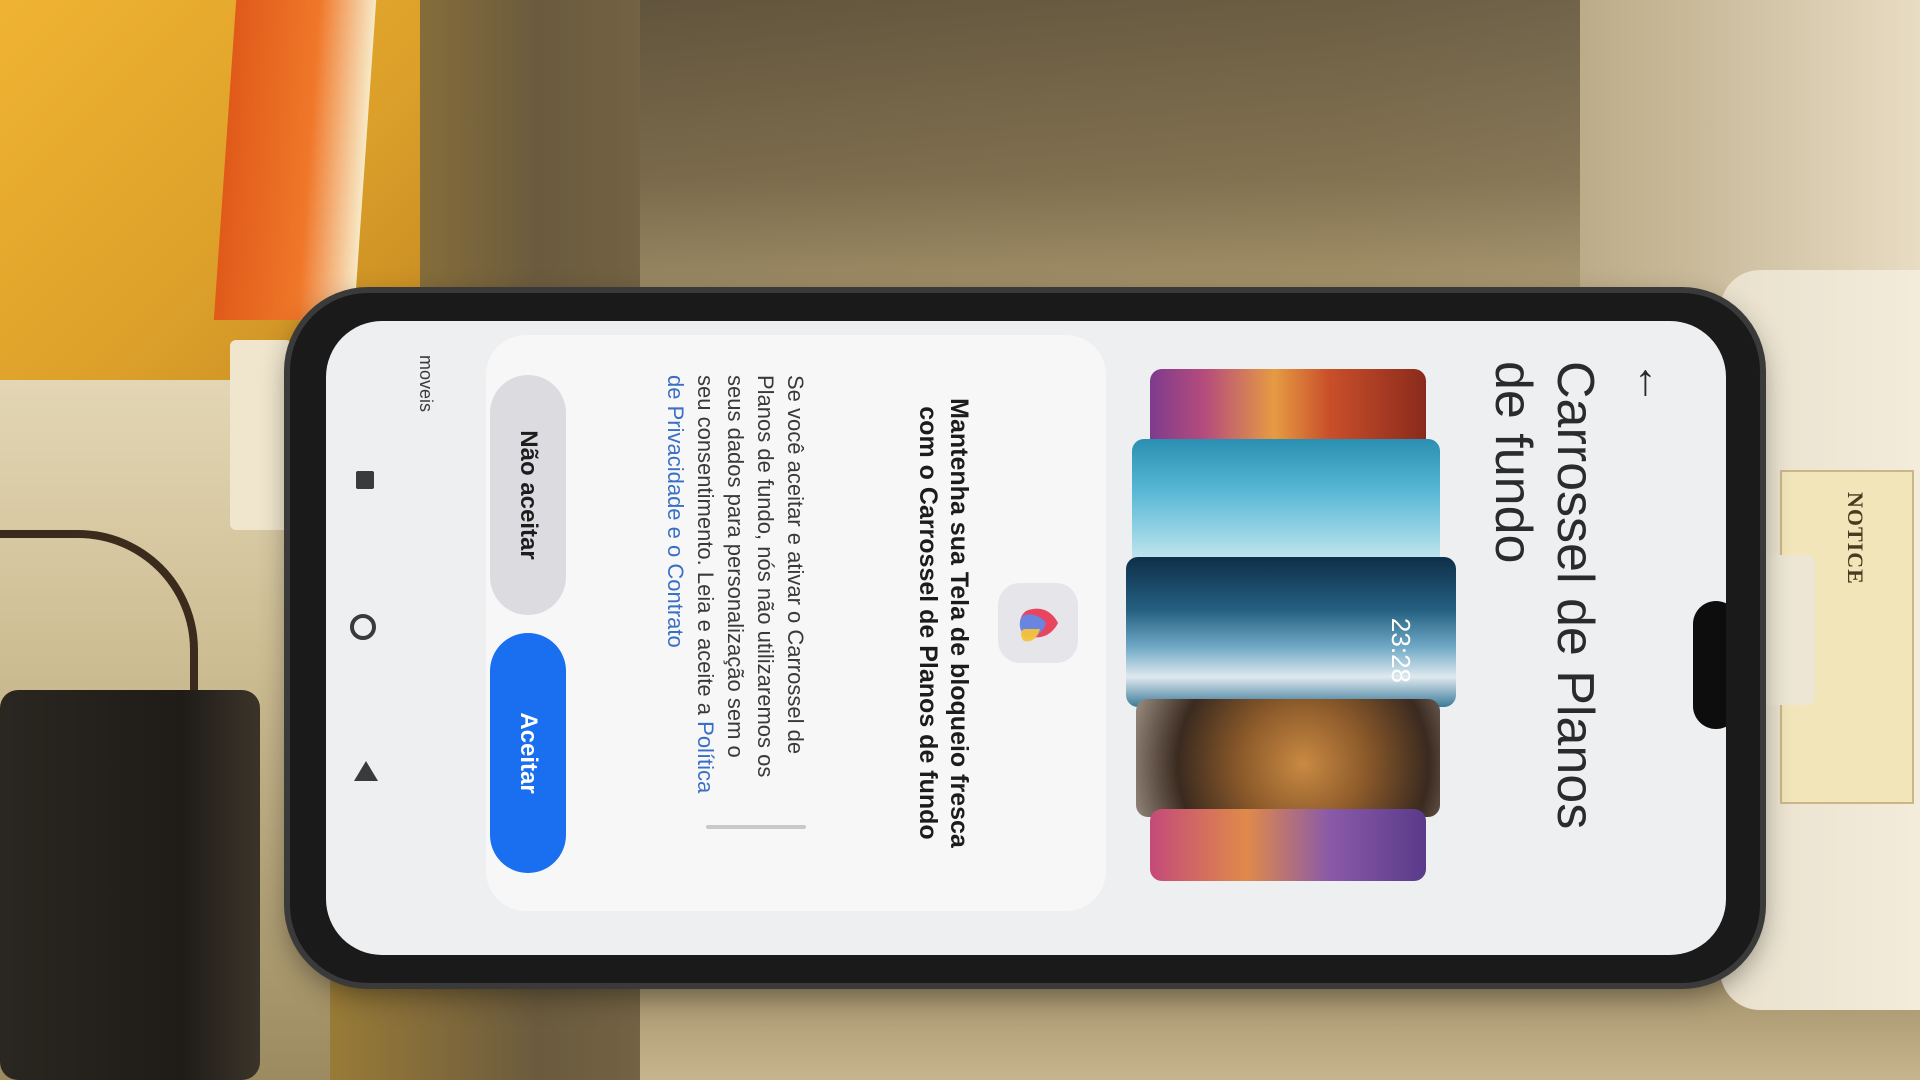  I want to click on recents-icon, so click(365, 480).